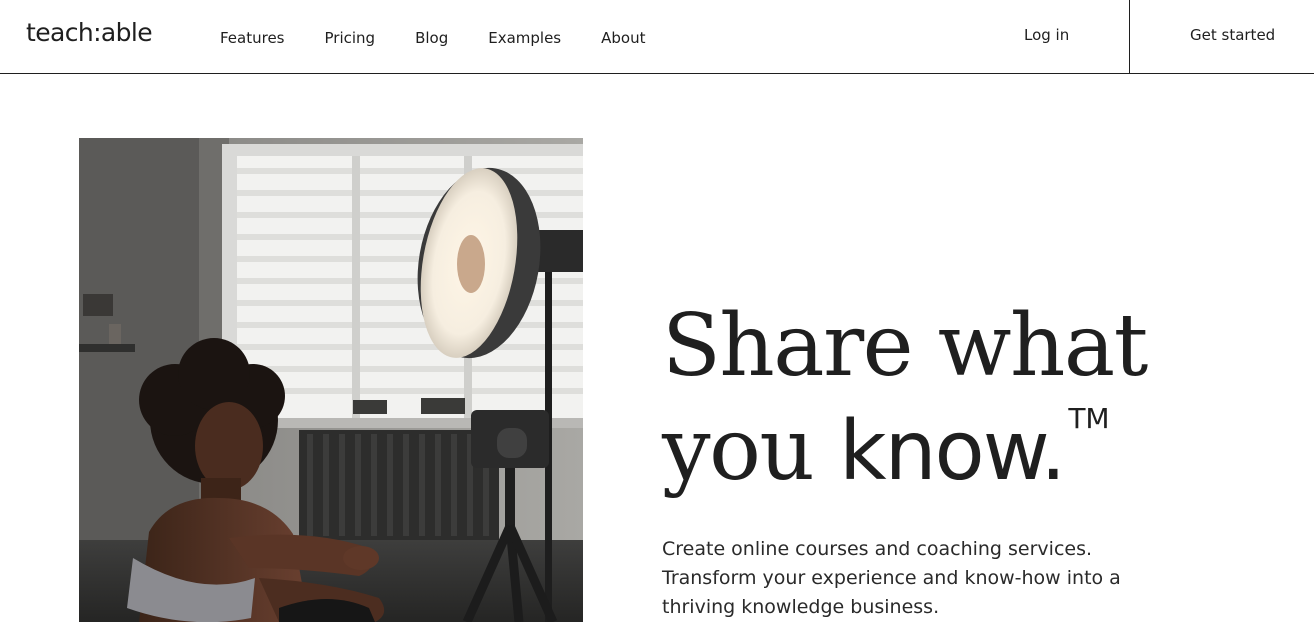 This screenshot has width=1314, height=622. What do you see at coordinates (1089, 418) in the screenshot?
I see `trademark-mark: TM` at bounding box center [1089, 418].